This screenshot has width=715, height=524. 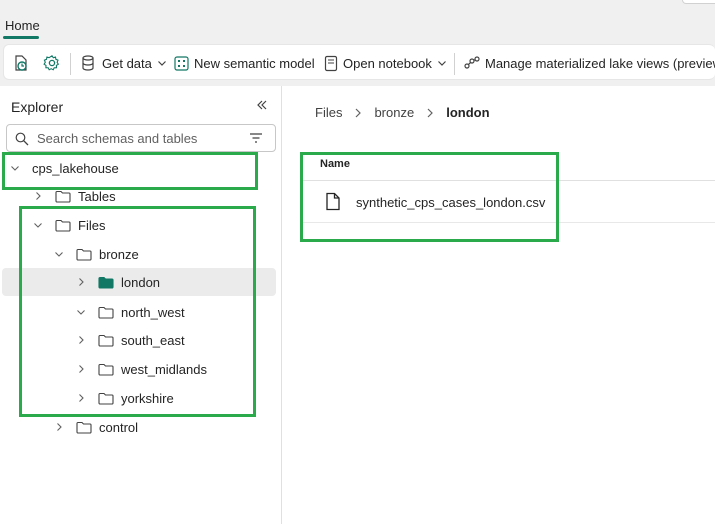 I want to click on settings-button, so click(x=52, y=63).